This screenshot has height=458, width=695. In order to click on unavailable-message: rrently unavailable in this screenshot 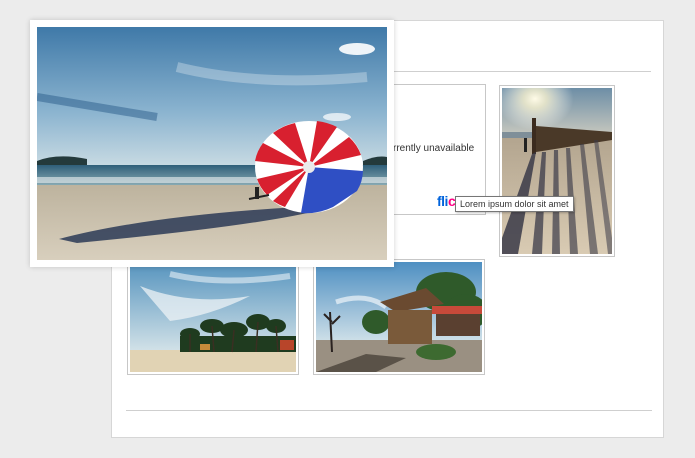, I will do `click(434, 148)`.